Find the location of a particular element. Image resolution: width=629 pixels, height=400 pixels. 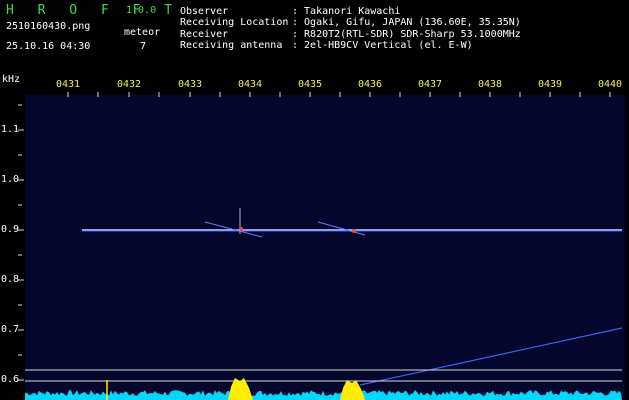

y-tick-label: 0.7 is located at coordinates (10, 329).